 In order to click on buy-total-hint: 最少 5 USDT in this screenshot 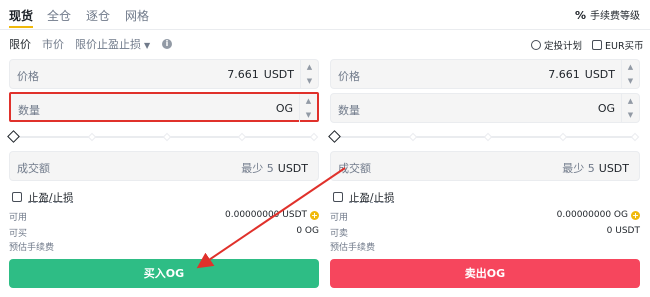, I will do `click(274, 168)`.